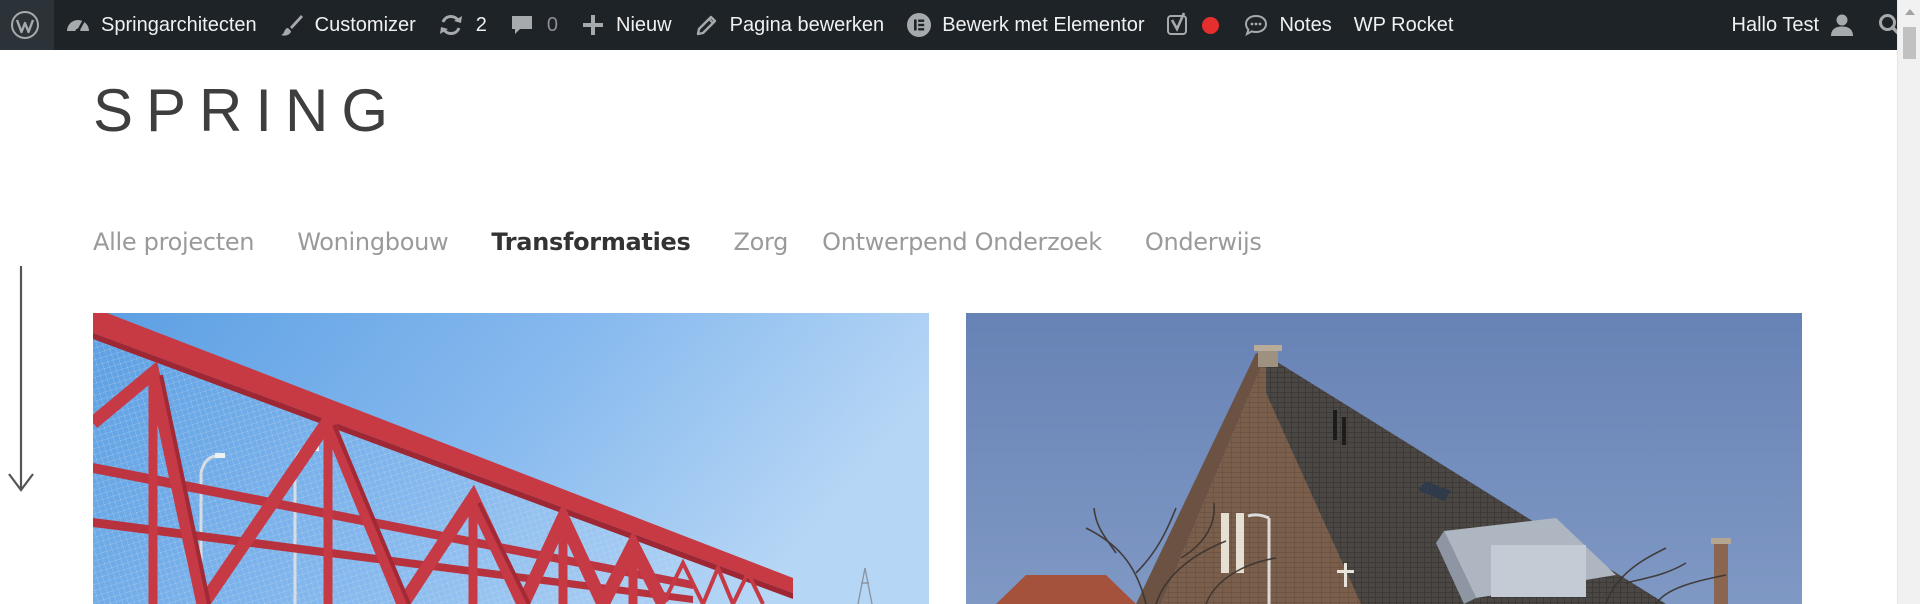 The width and height of the screenshot is (1920, 604). What do you see at coordinates (552, 24) in the screenshot?
I see `comments-count: 0` at bounding box center [552, 24].